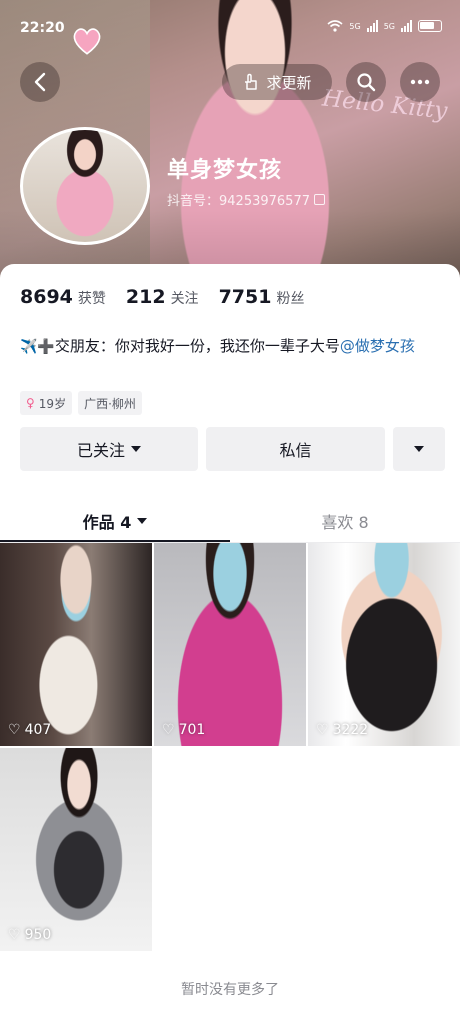  Describe the element at coordinates (100, 450) in the screenshot. I see `followed-label: 已关注` at that location.